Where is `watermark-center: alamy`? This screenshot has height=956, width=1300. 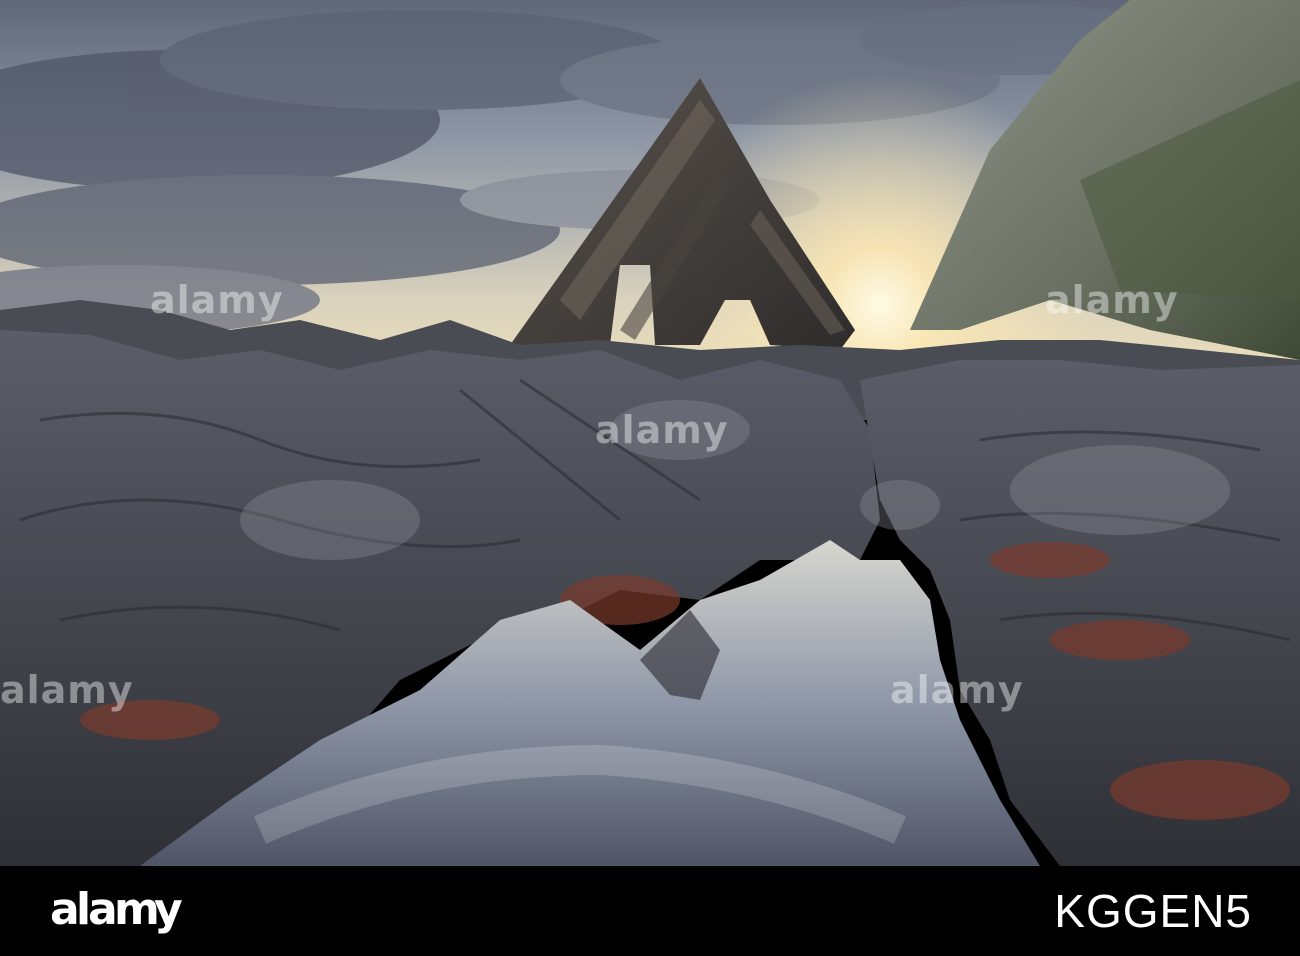
watermark-center: alamy is located at coordinates (662, 430).